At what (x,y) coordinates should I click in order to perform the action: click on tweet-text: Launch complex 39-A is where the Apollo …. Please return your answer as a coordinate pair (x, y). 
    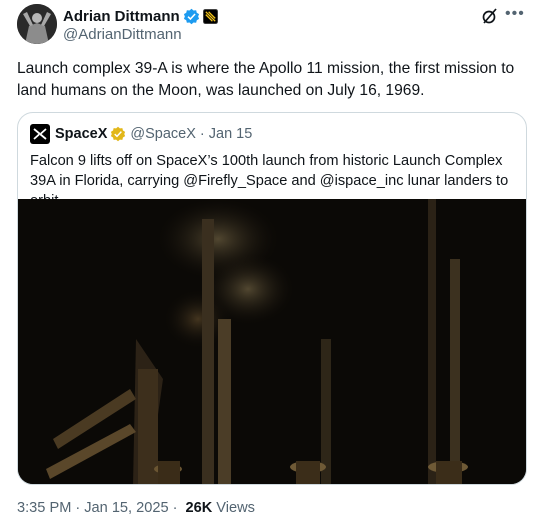
    Looking at the image, I should click on (266, 79).